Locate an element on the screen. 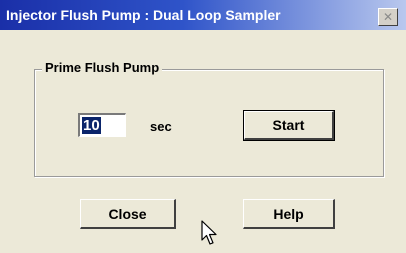  close-button-label: Close is located at coordinates (127, 213).